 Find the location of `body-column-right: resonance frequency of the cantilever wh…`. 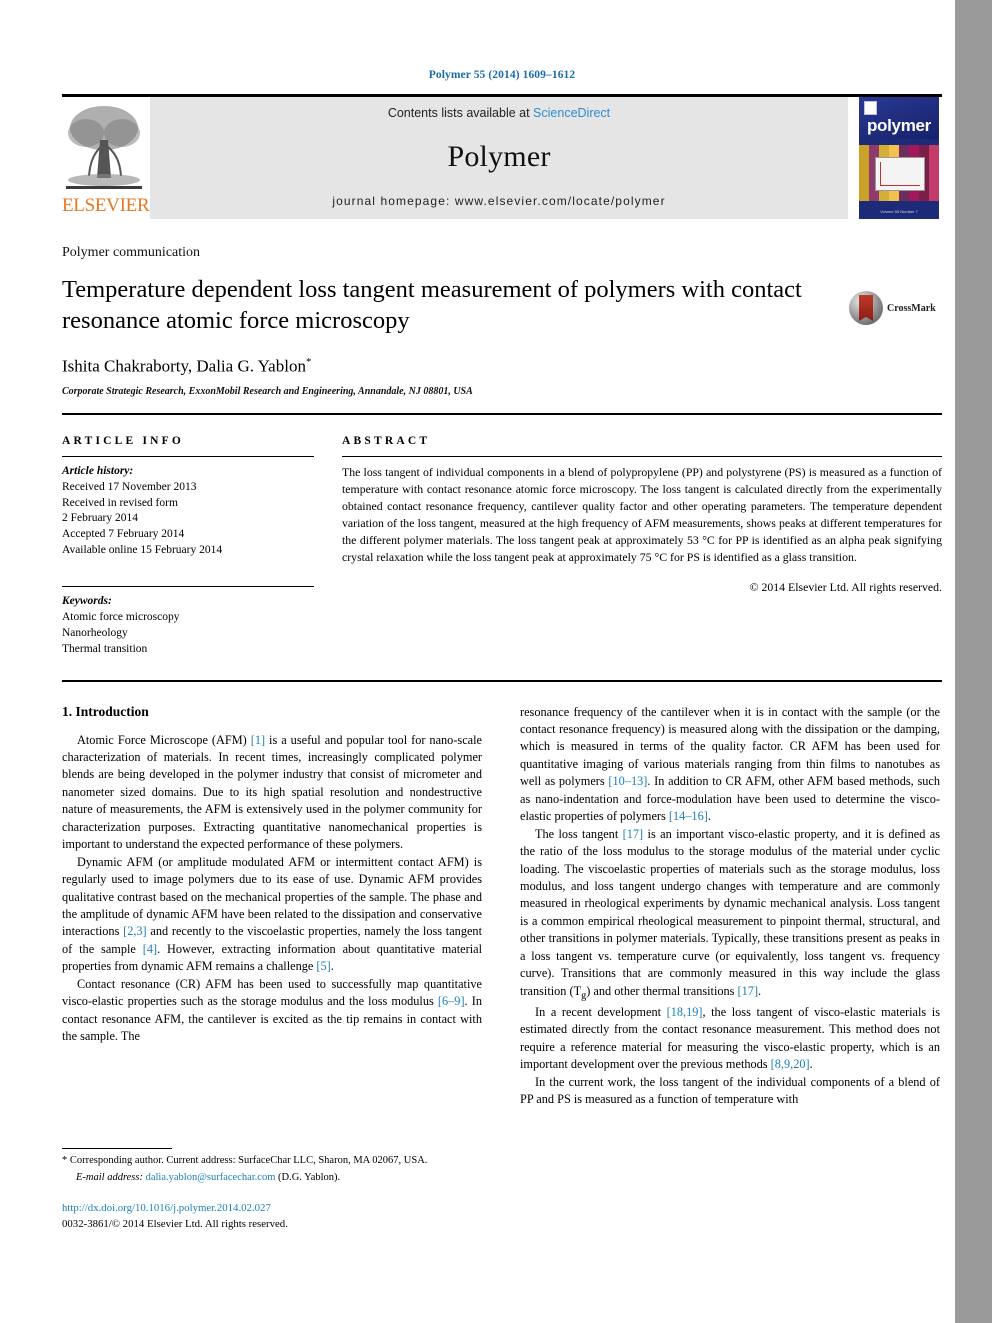

body-column-right: resonance frequency of the cantilever wh… is located at coordinates (730, 906).